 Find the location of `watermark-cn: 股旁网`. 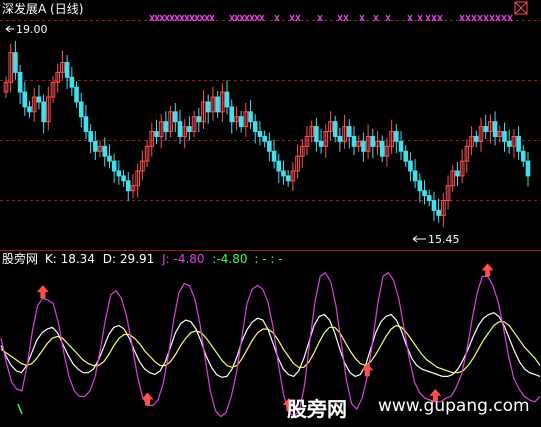

watermark-cn: 股旁网 is located at coordinates (317, 409).